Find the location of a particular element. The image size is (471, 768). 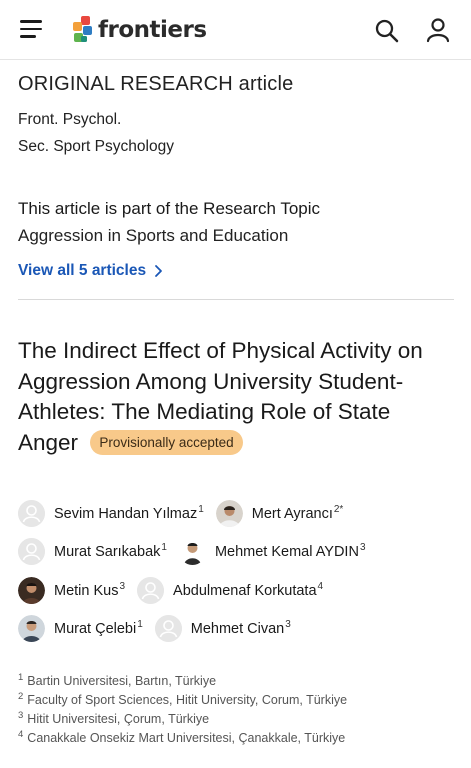

author-name: Sevim Handan Yılmaz1 is located at coordinates (129, 513).